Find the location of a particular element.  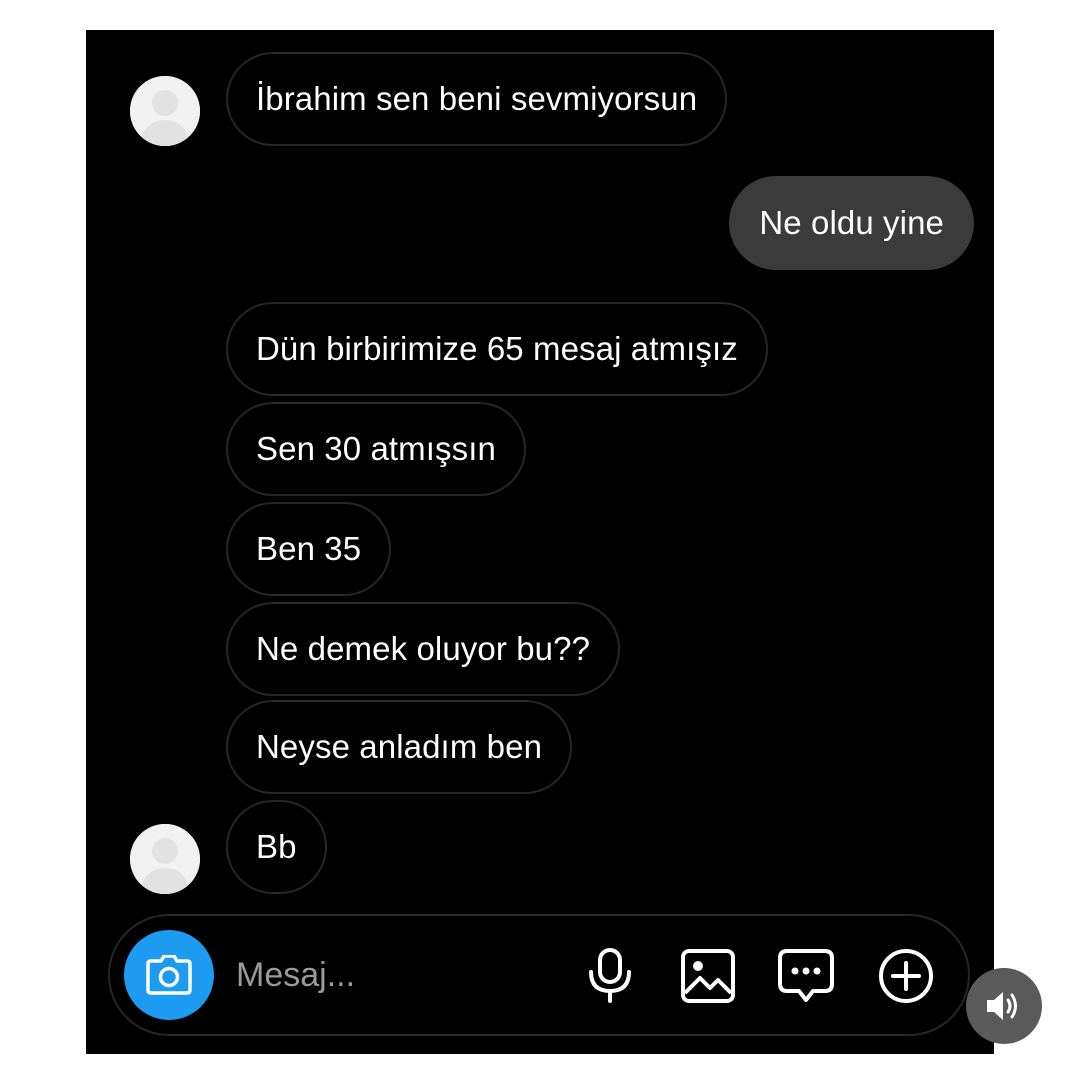

message-text: Neyse anladım ben is located at coordinates (399, 746).